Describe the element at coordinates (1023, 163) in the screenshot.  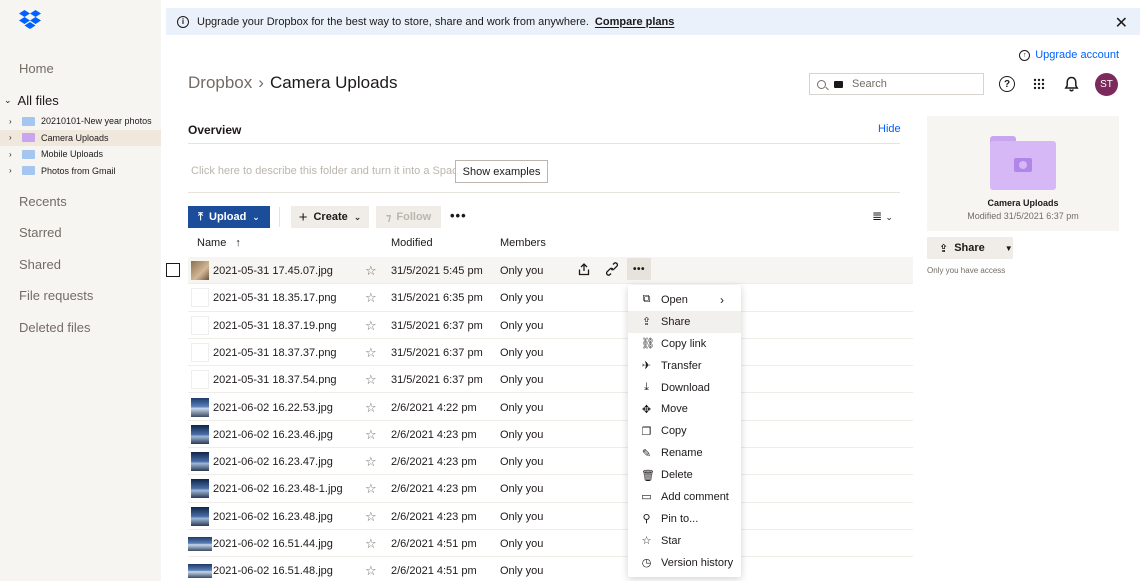
I see `camera-folder-icon` at that location.